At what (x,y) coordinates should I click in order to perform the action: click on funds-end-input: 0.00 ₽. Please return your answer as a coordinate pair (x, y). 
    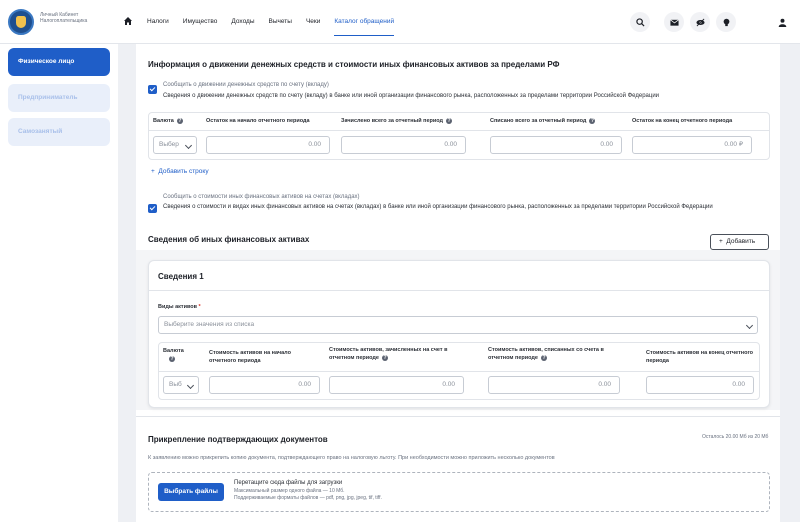
    Looking at the image, I should click on (692, 145).